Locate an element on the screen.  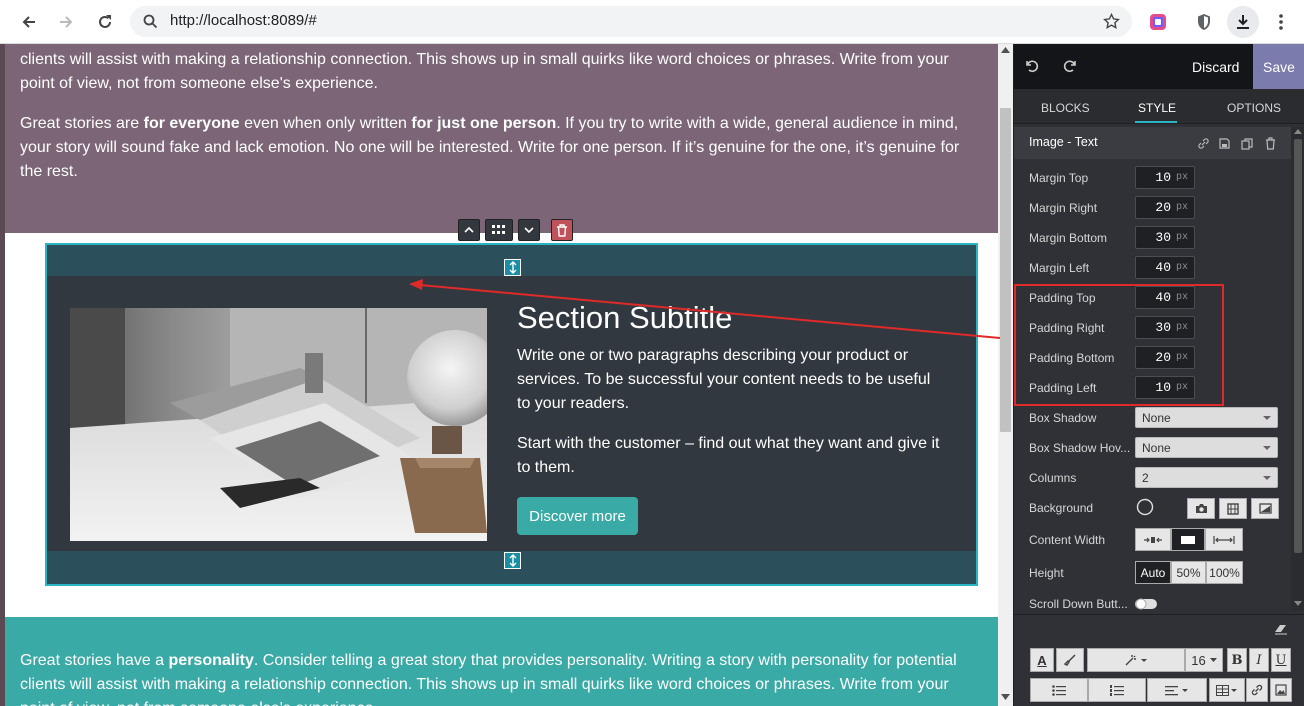
height-auto-button: Auto is located at coordinates (1153, 572).